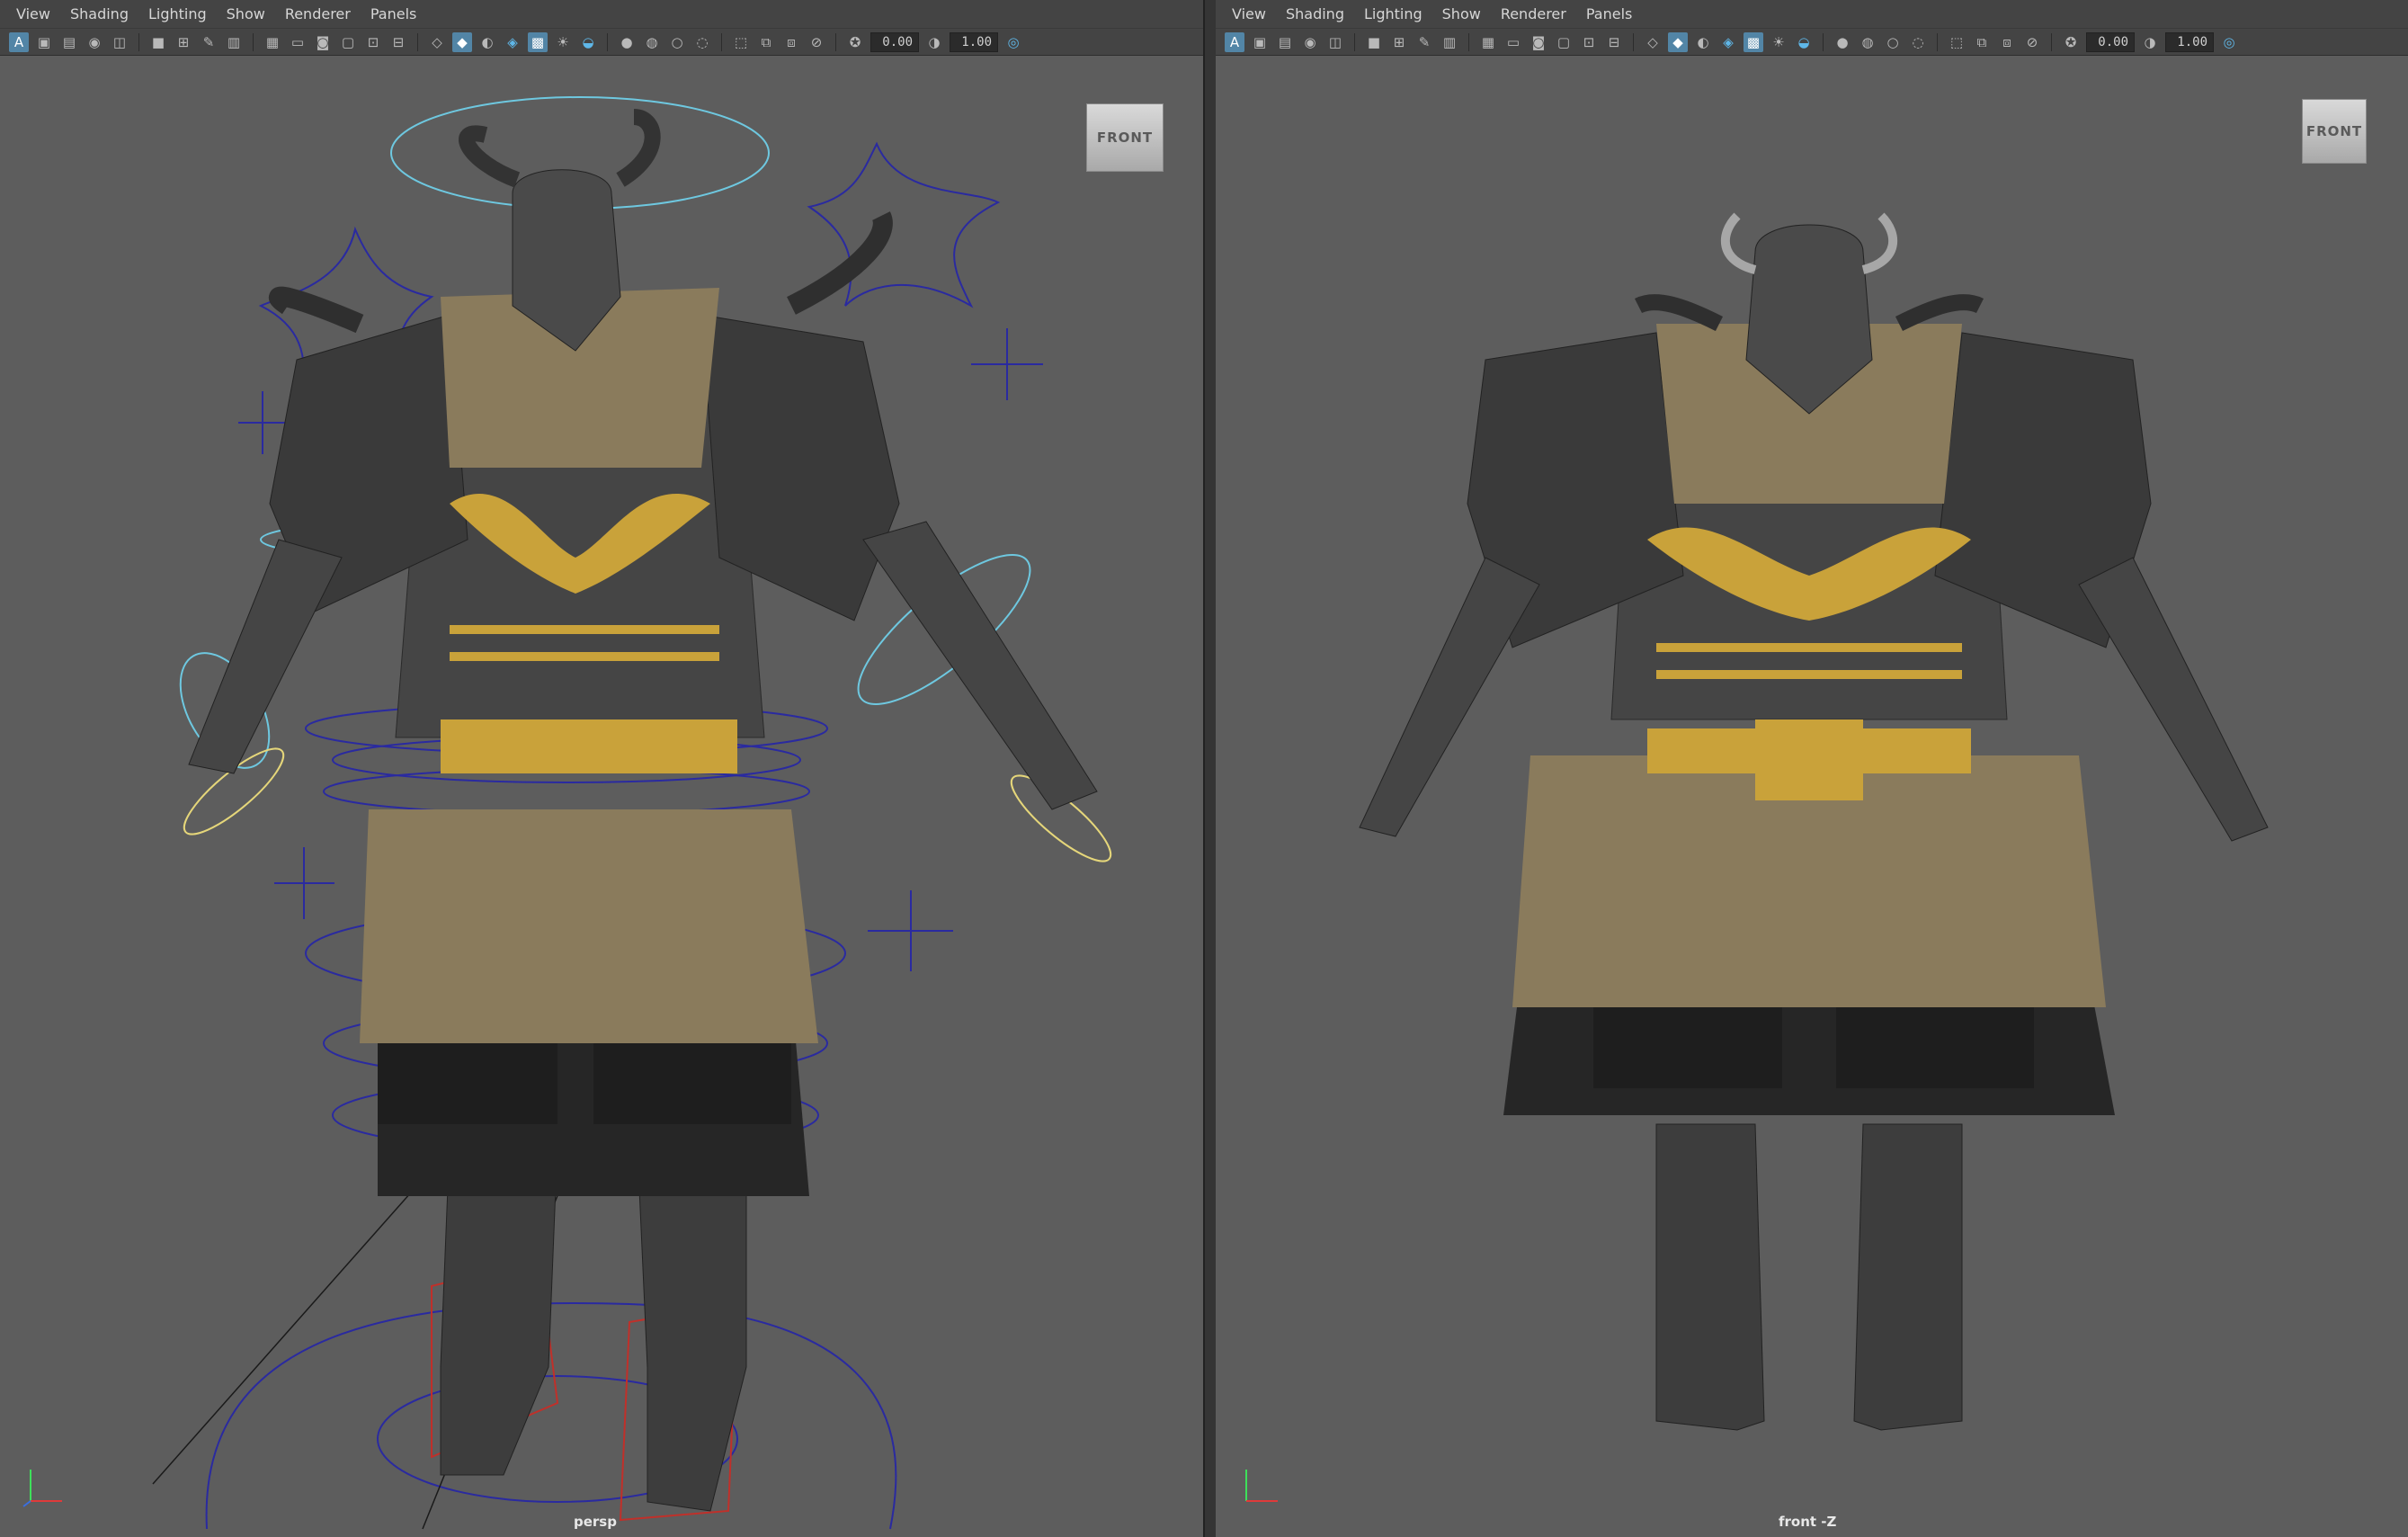 Image resolution: width=2408 pixels, height=1537 pixels. What do you see at coordinates (1210, 768) in the screenshot?
I see `viewport-splitter` at bounding box center [1210, 768].